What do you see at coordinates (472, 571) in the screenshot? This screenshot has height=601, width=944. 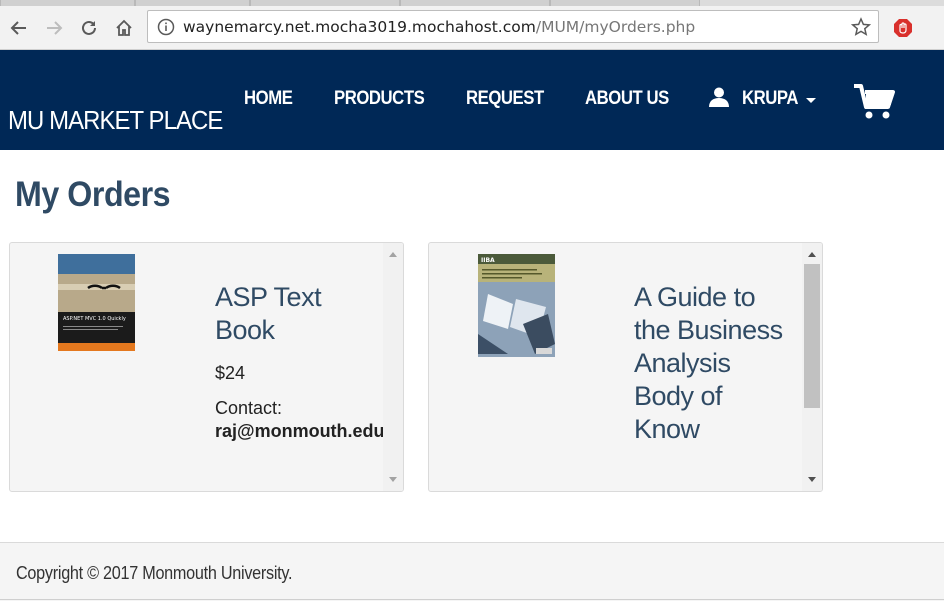 I see `site-footer: Copyright © 2017 Monmouth University.` at bounding box center [472, 571].